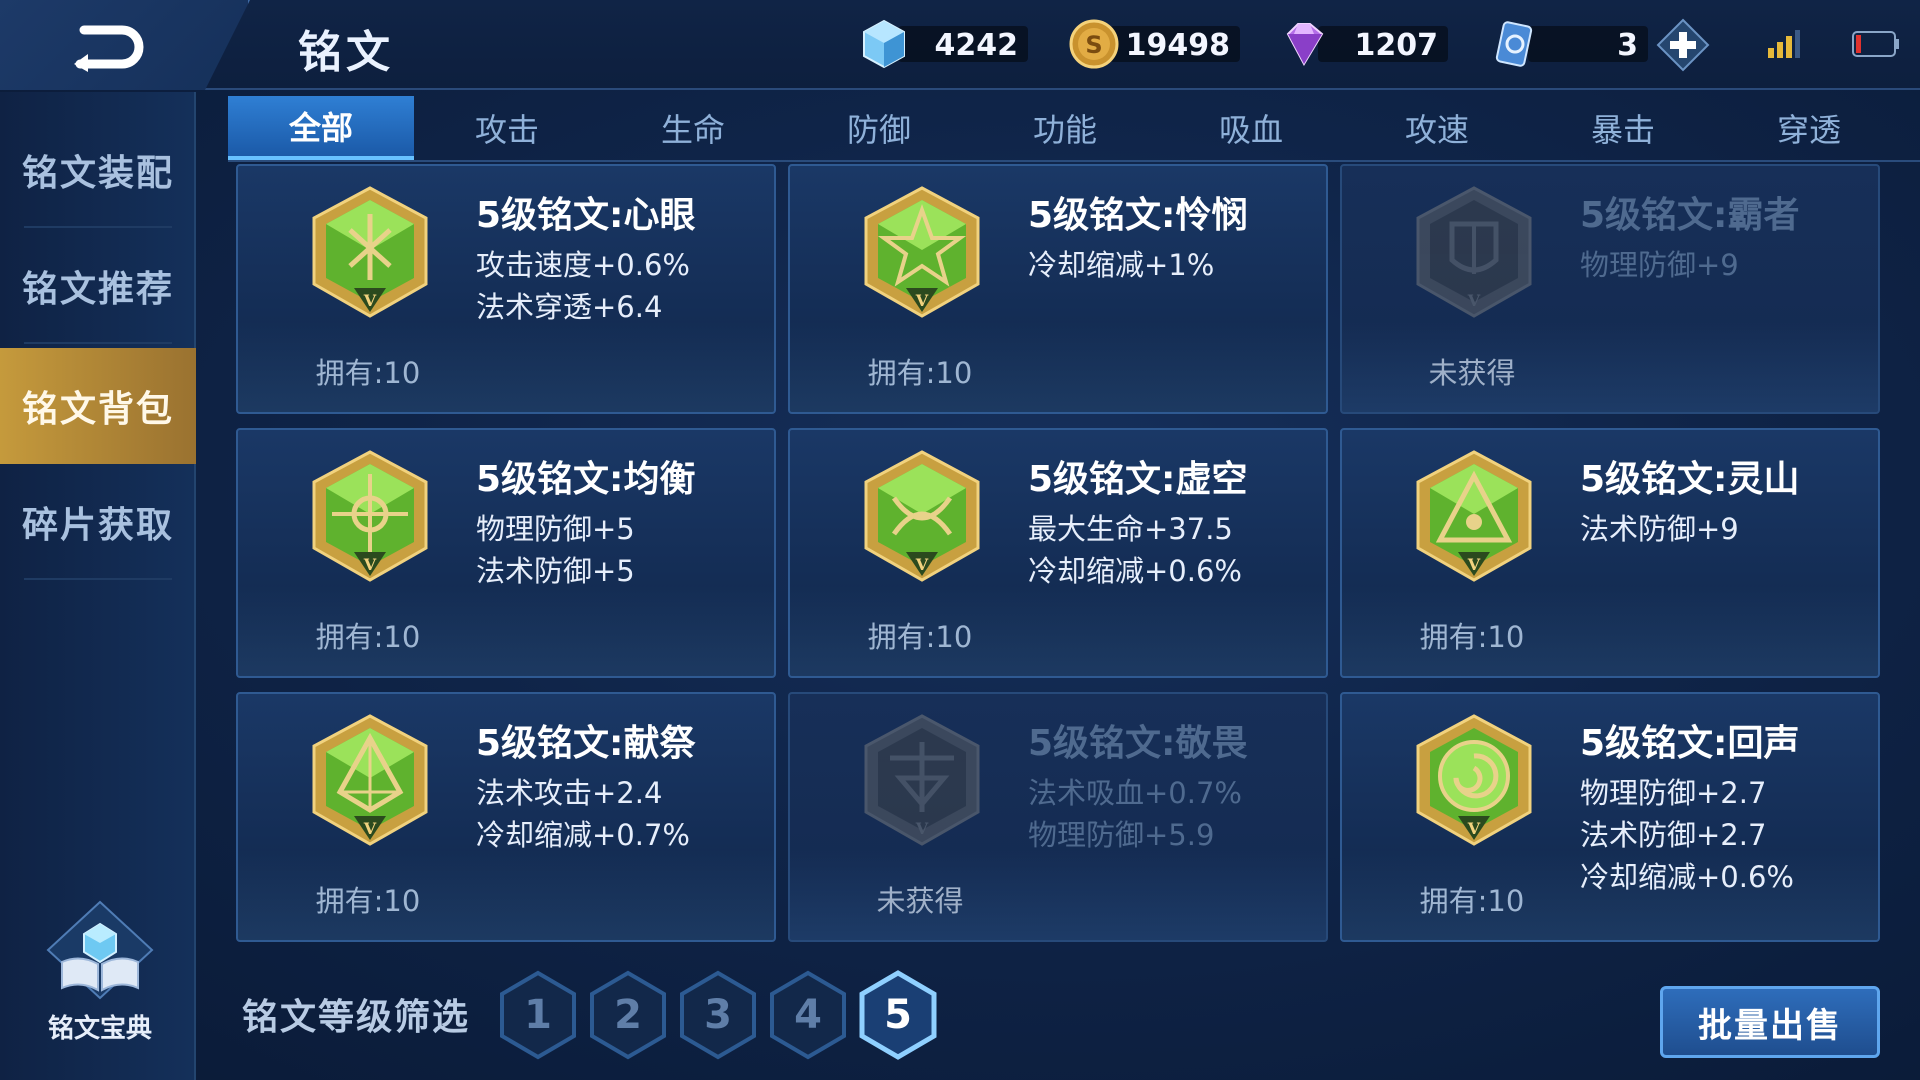 The image size is (1920, 1080). I want to click on inscription-name: 5级铭文:心眼, so click(586, 215).